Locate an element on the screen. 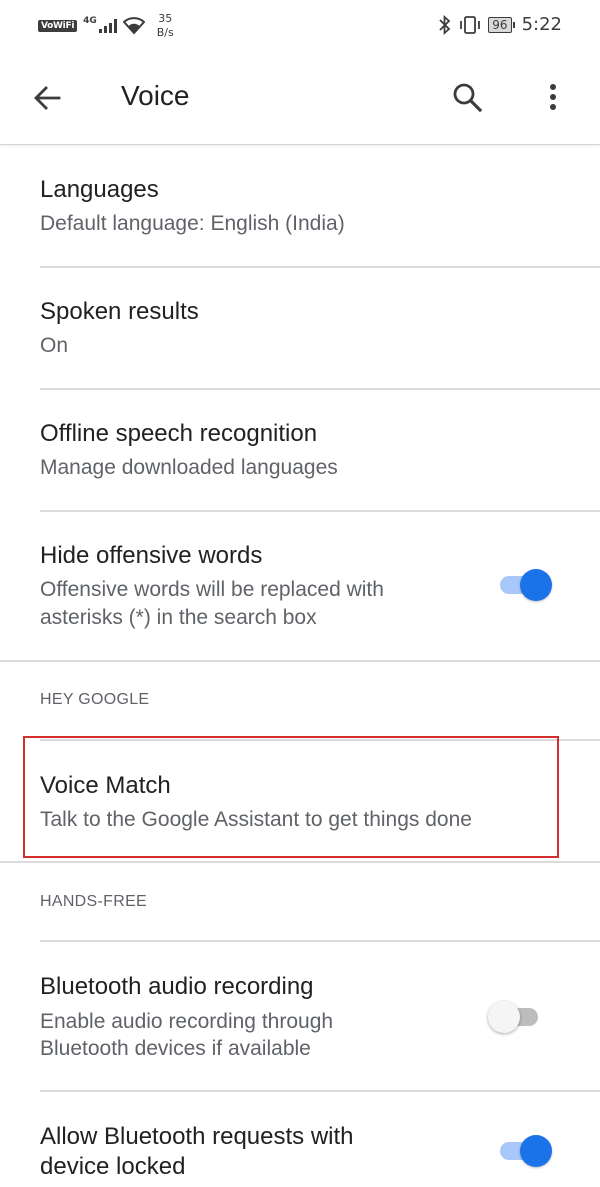 This screenshot has width=600, height=1187. setting-title-line-2: device locked is located at coordinates (113, 1166).